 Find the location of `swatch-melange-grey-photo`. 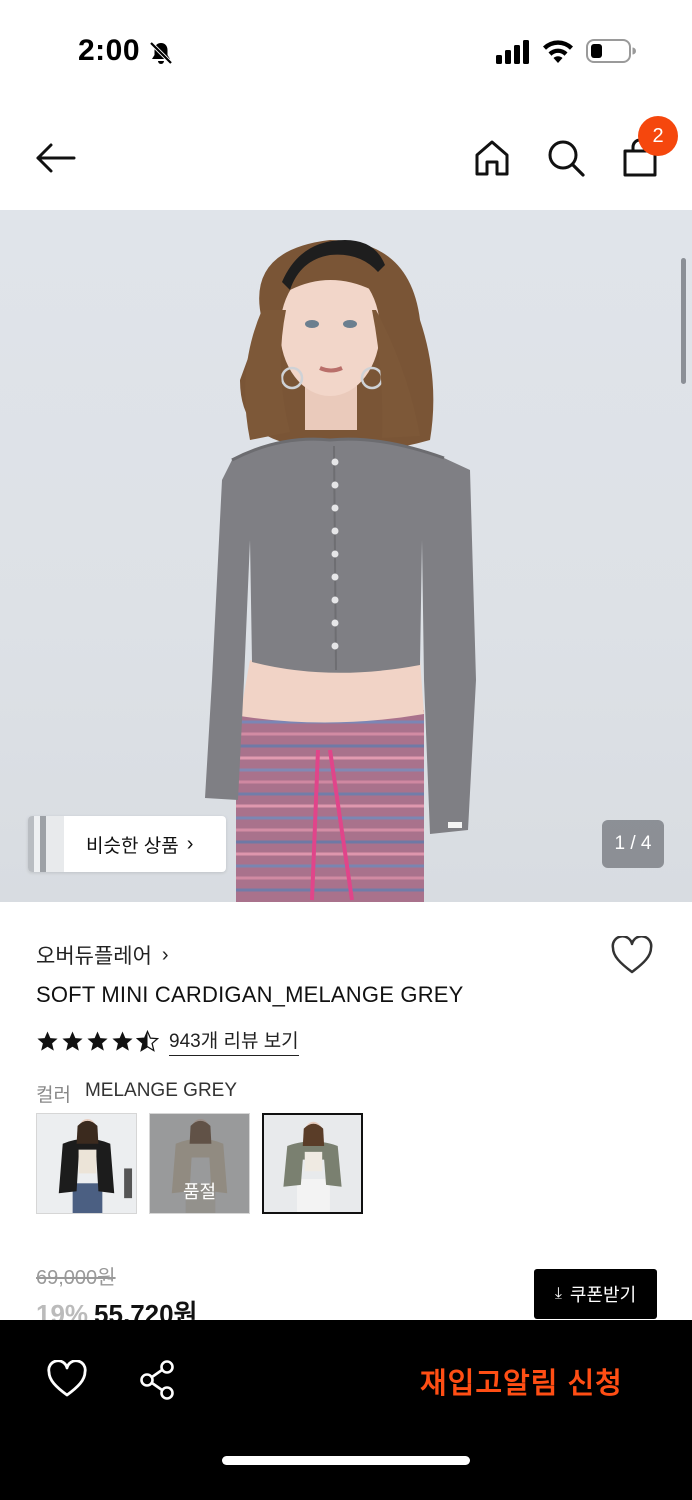

swatch-melange-grey-photo is located at coordinates (312, 1163).